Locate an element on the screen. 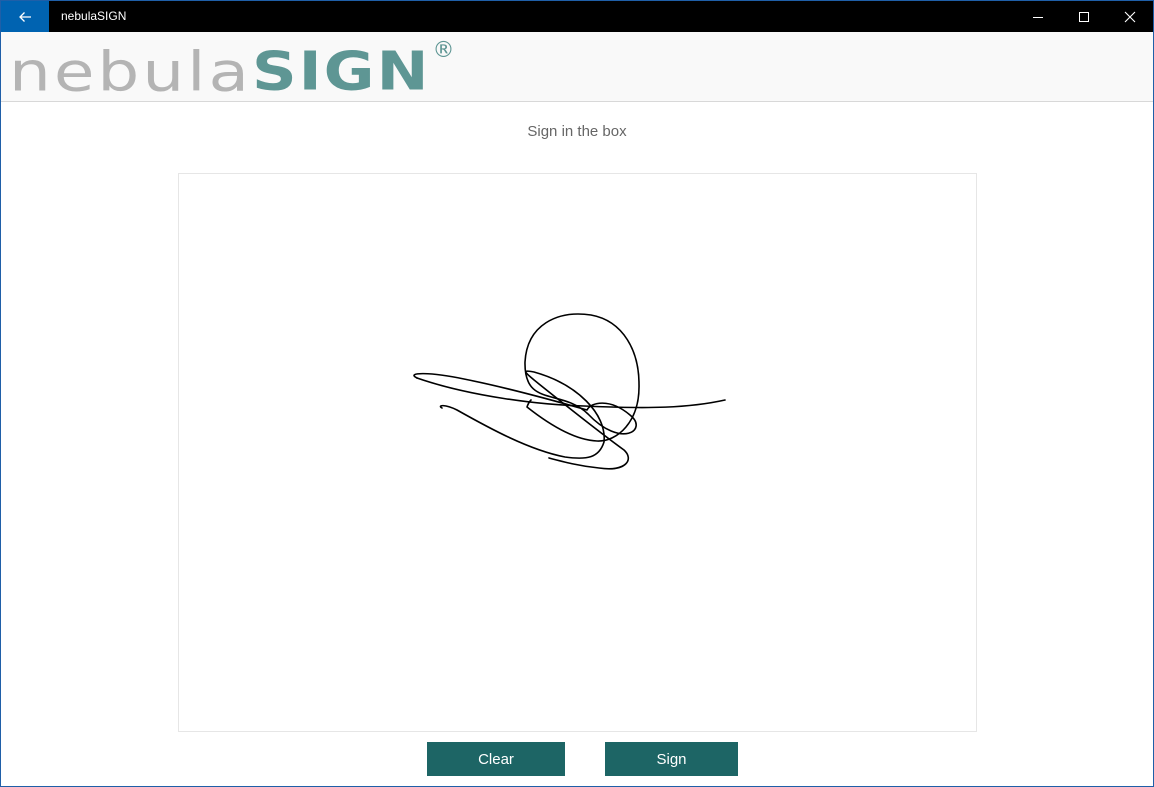  signature-stroke is located at coordinates (569, 391).